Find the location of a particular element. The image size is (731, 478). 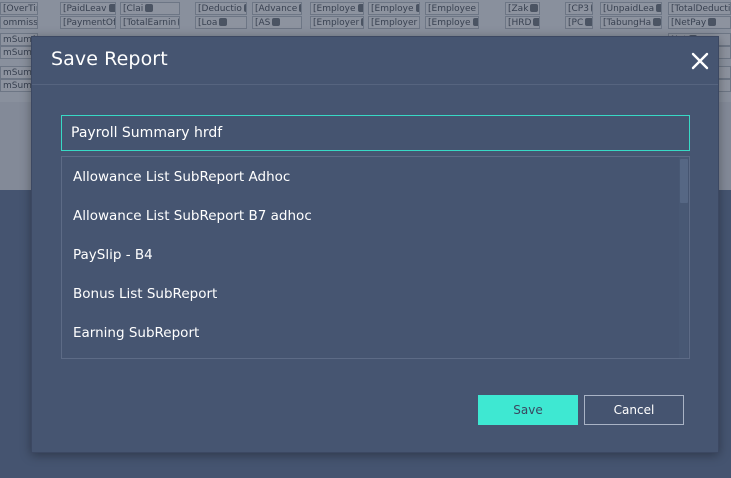

dialog-title: Save Report is located at coordinates (109, 59).